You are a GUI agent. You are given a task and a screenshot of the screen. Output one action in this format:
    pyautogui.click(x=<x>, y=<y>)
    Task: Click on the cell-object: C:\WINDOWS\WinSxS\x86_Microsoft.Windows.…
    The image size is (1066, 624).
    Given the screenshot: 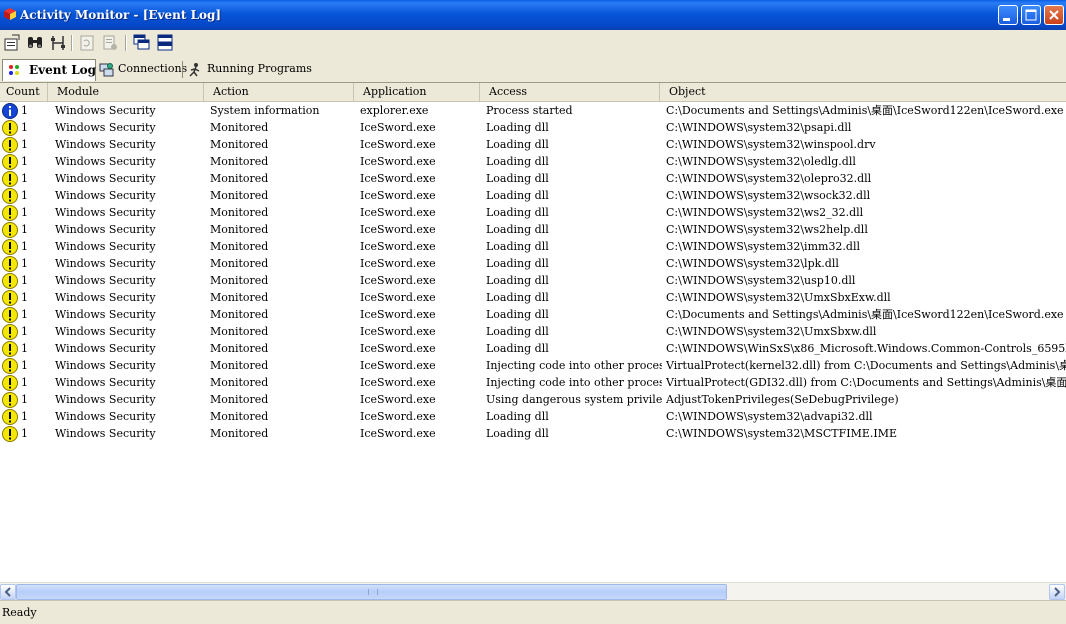 What is the action you would take?
    pyautogui.click(x=866, y=348)
    